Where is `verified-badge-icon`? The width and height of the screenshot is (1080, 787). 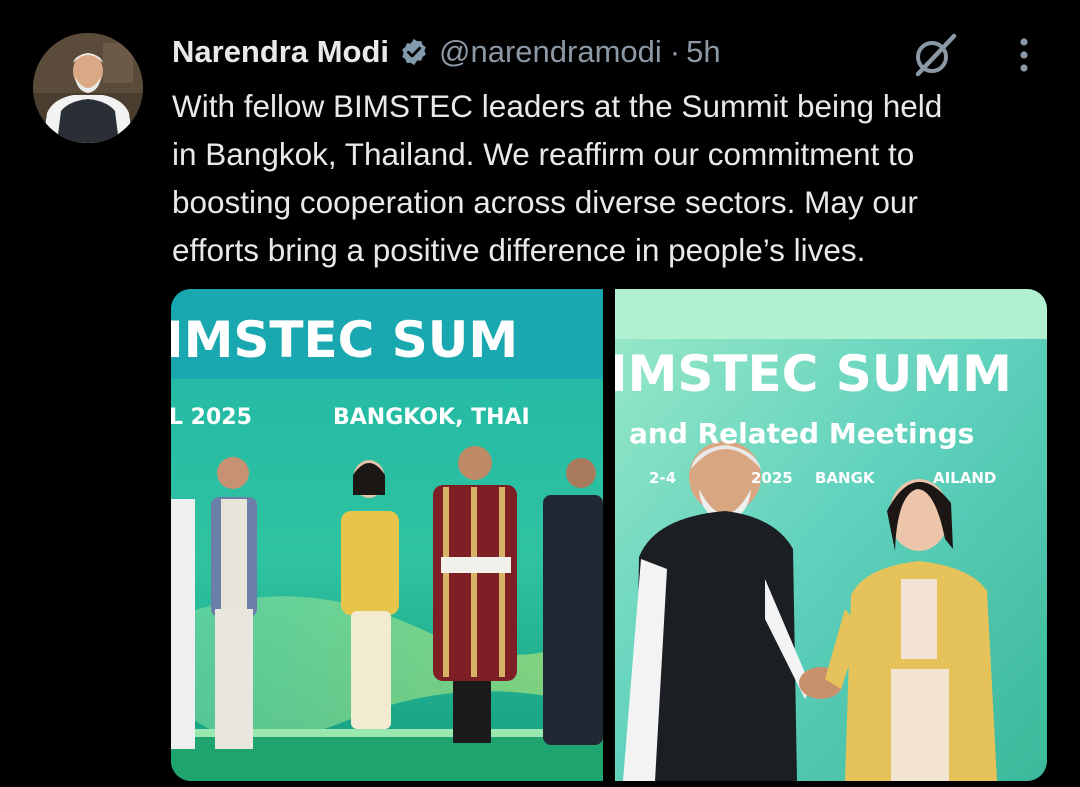
verified-badge-icon is located at coordinates (414, 52).